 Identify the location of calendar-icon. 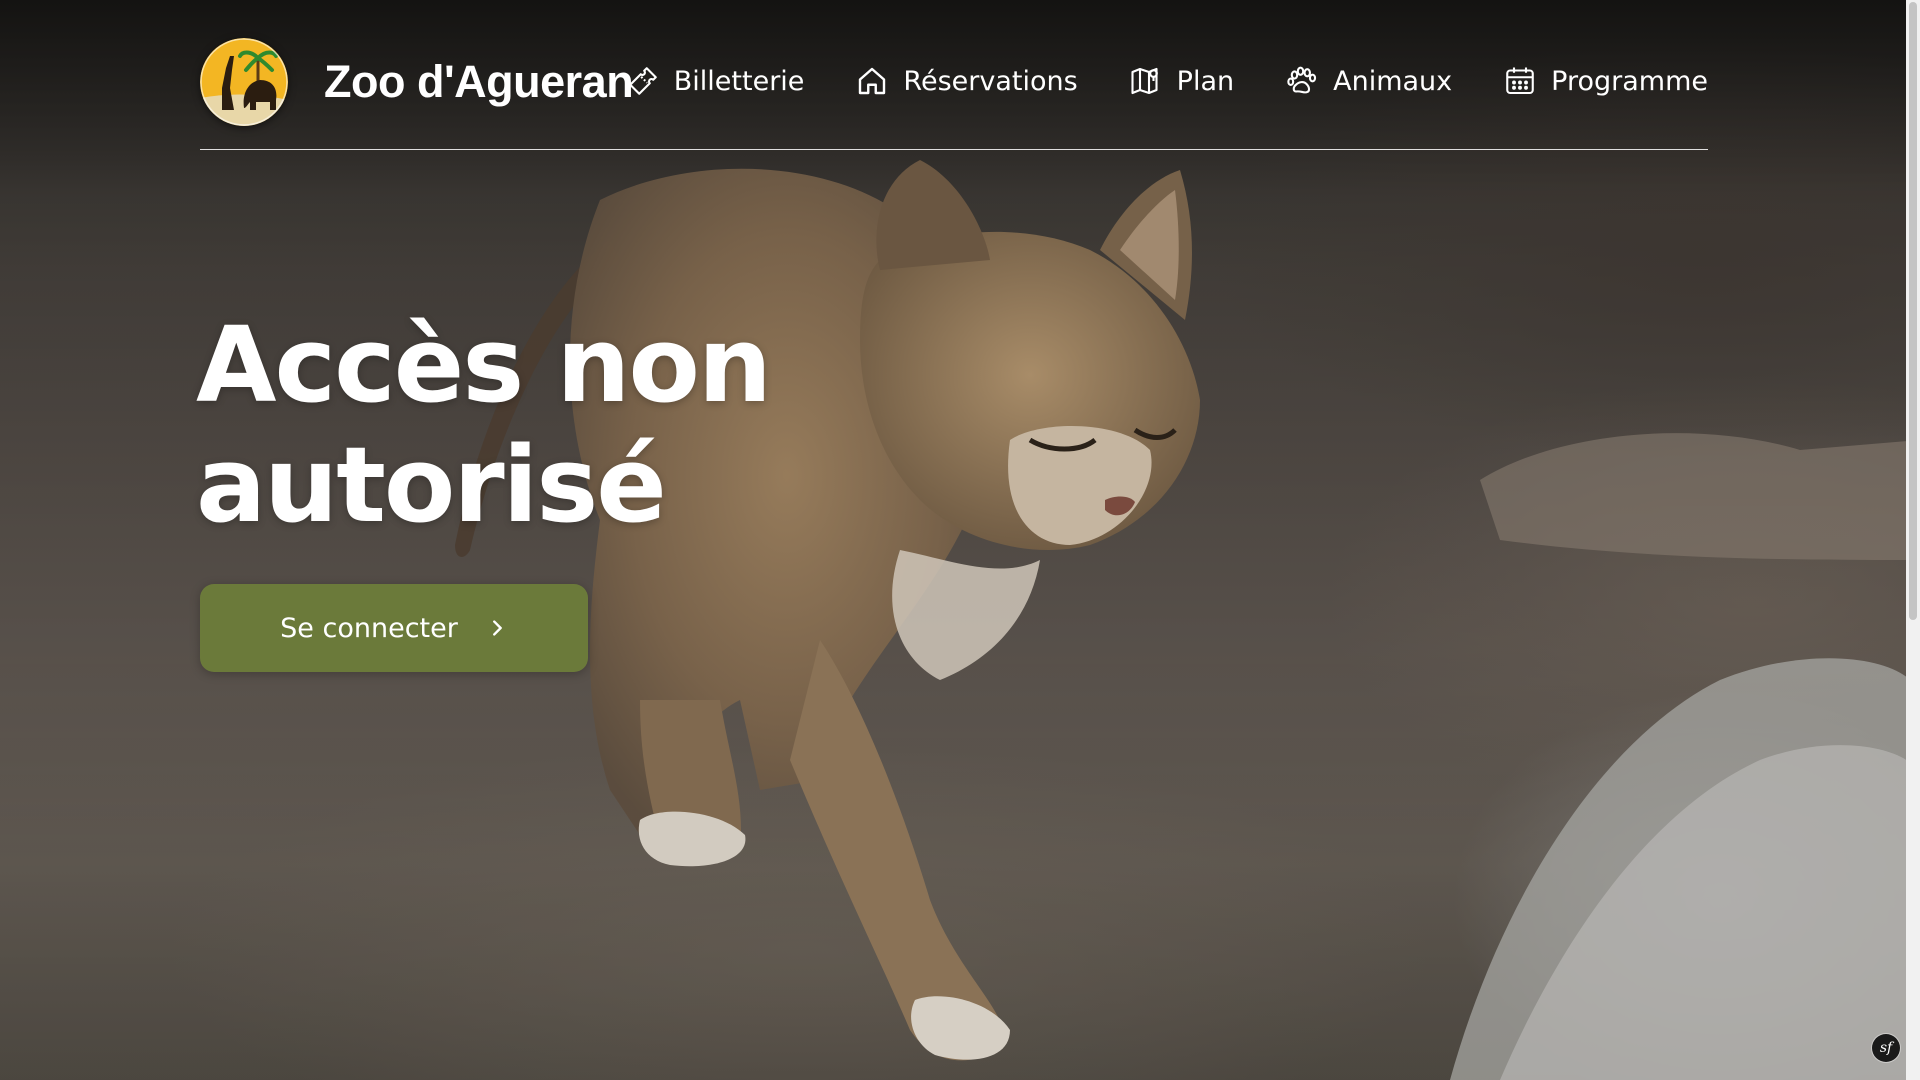
(1520, 81).